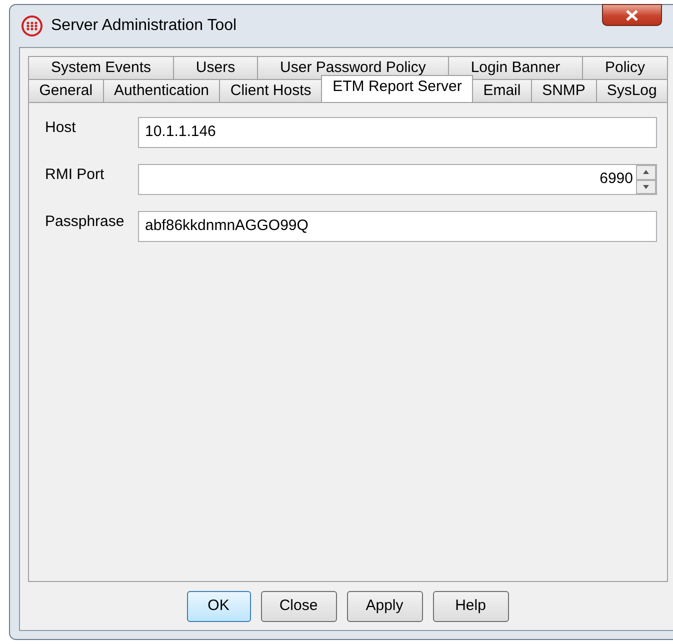 The image size is (673, 644). I want to click on text-field: 10.1.1.146, so click(397, 132).